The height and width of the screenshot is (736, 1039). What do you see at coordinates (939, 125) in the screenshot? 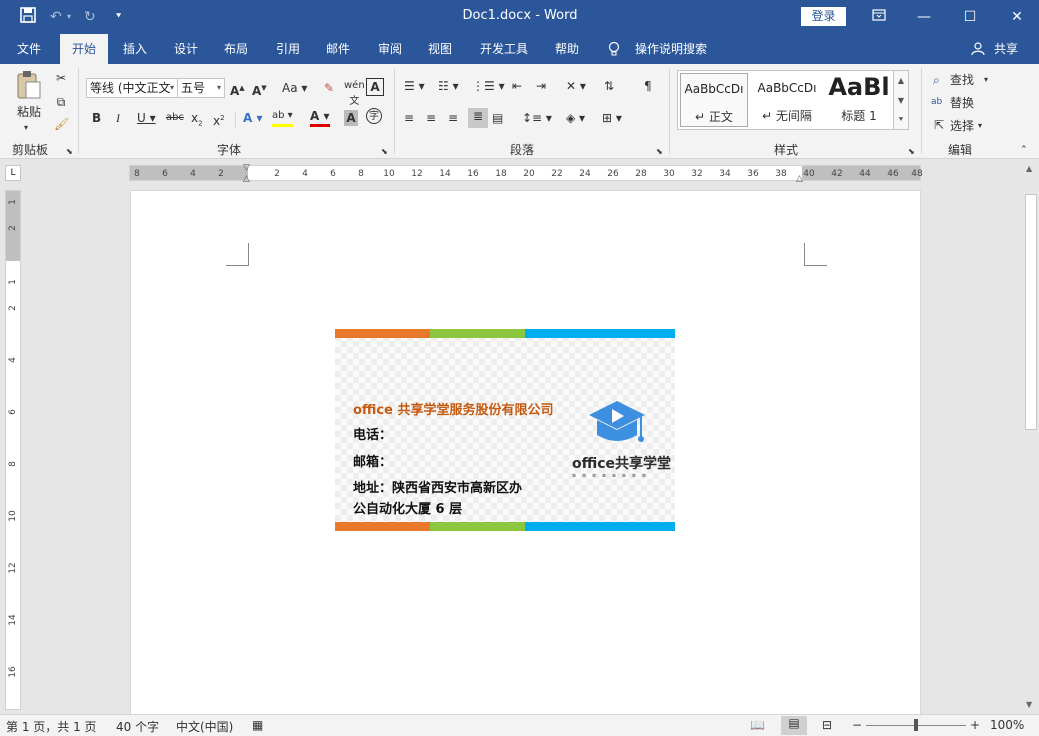
I see `select-icon: ⇱` at bounding box center [939, 125].